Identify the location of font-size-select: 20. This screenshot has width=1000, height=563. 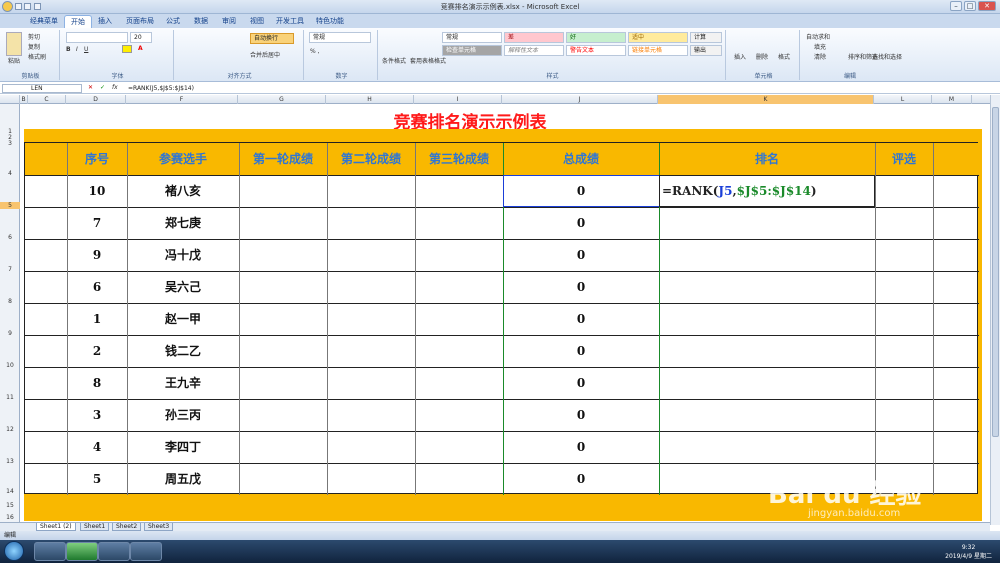
(141, 37).